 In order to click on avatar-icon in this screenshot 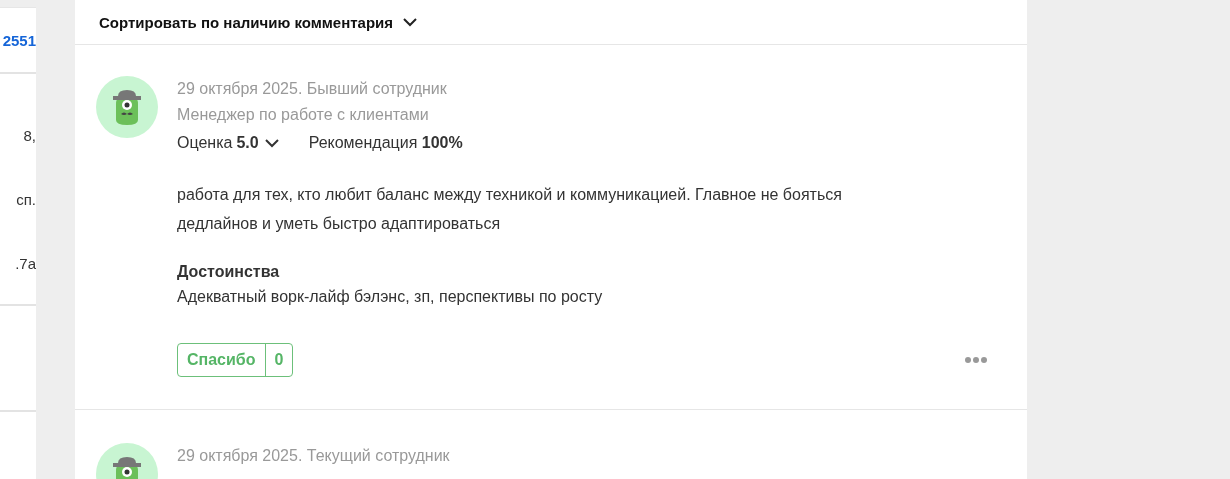, I will do `click(127, 107)`.